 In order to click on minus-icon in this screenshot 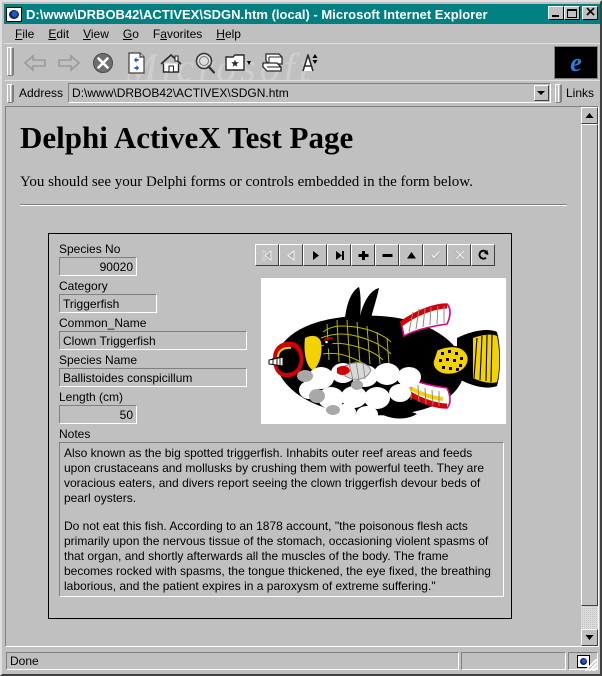, I will do `click(387, 255)`.